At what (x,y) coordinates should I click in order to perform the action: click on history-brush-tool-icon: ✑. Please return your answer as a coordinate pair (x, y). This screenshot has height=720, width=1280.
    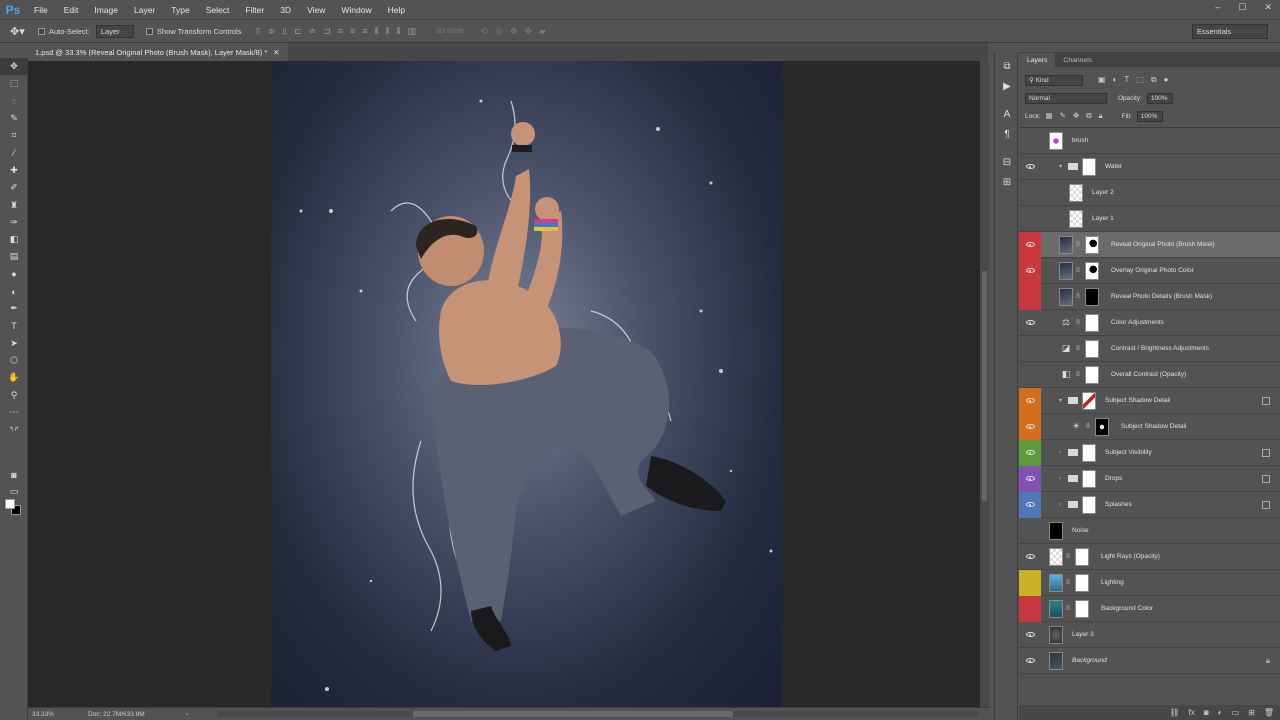
    Looking at the image, I should click on (14, 222).